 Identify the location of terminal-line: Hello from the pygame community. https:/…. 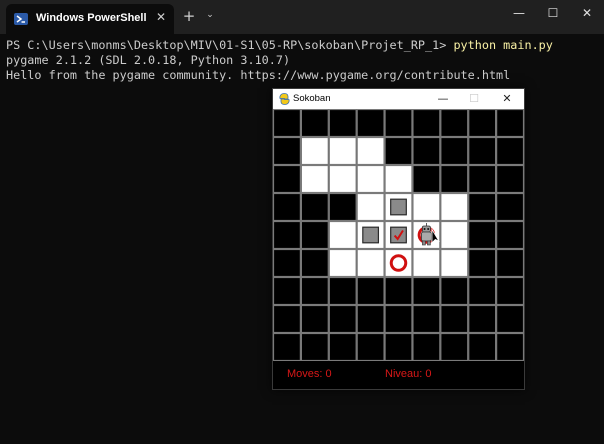
(258, 75).